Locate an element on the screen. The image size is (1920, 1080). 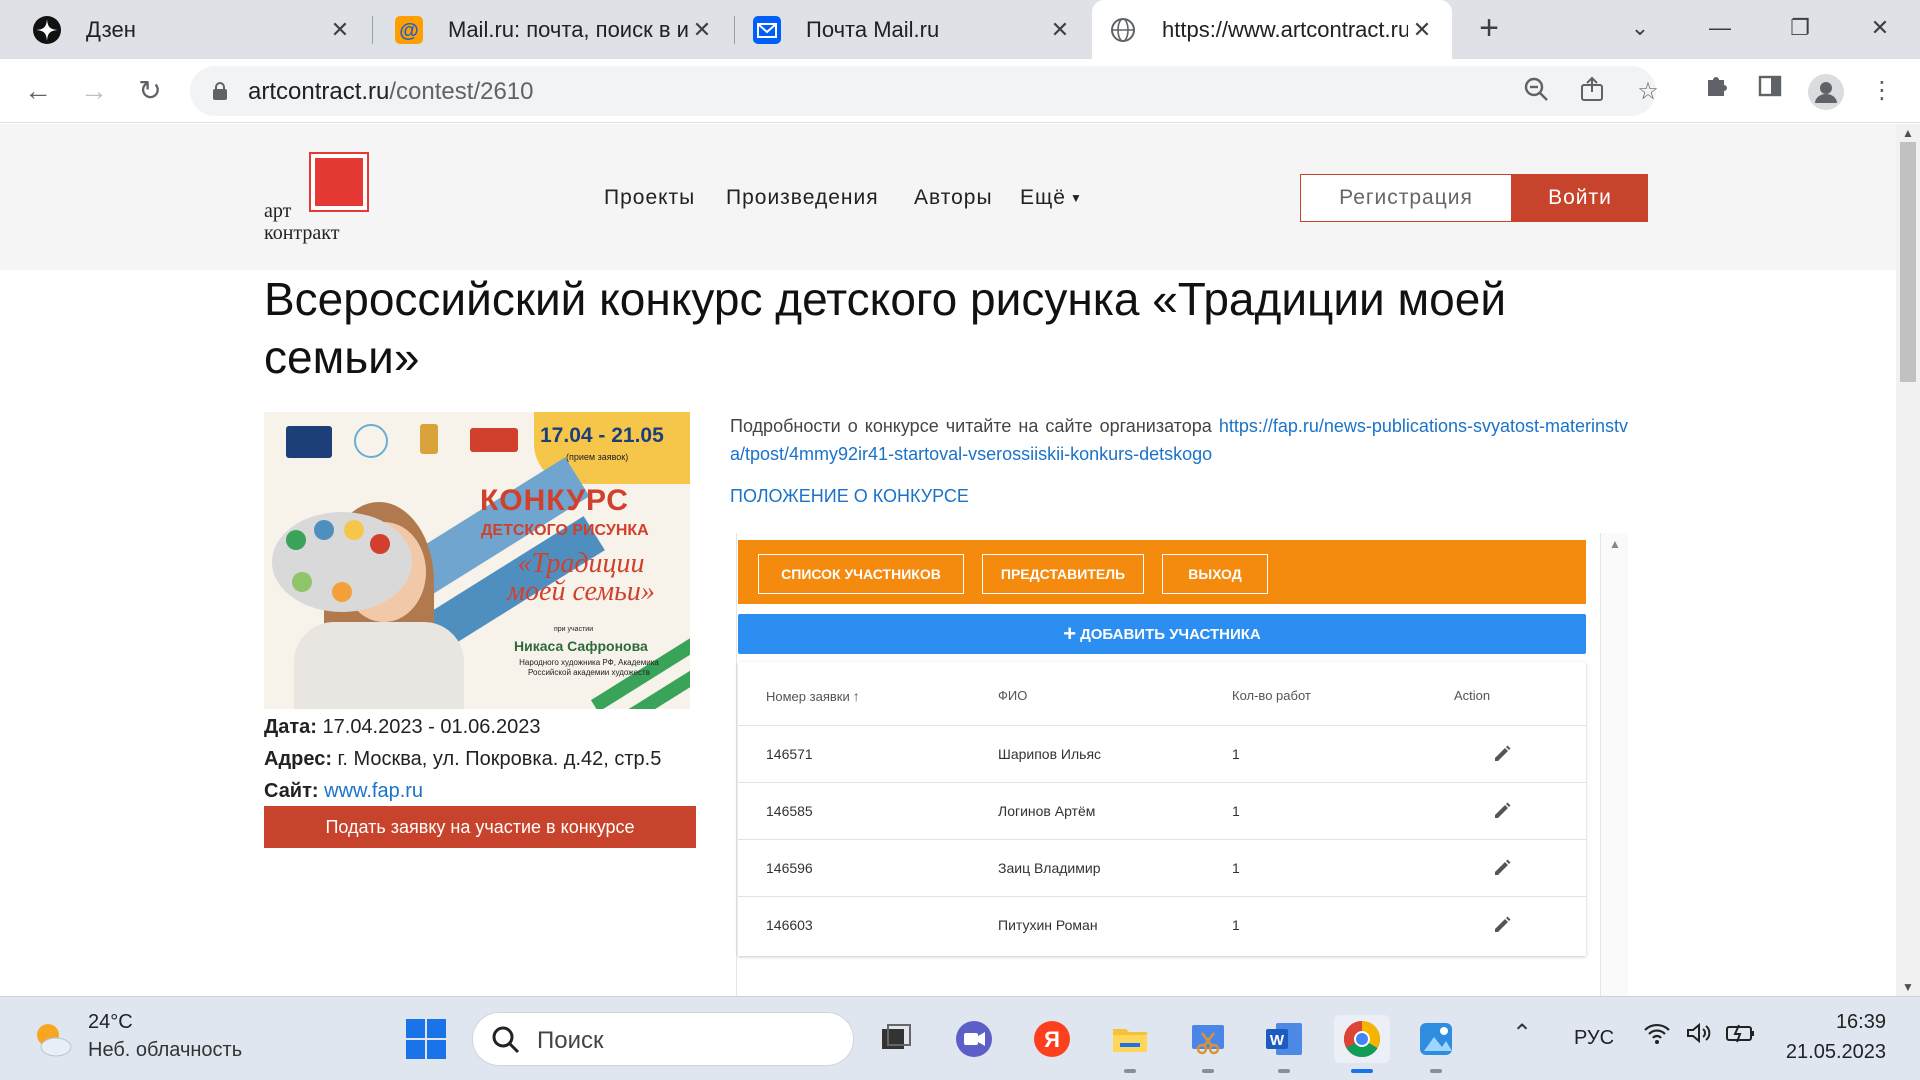
artcontract-logo: арт контракт is located at coordinates (319, 202).